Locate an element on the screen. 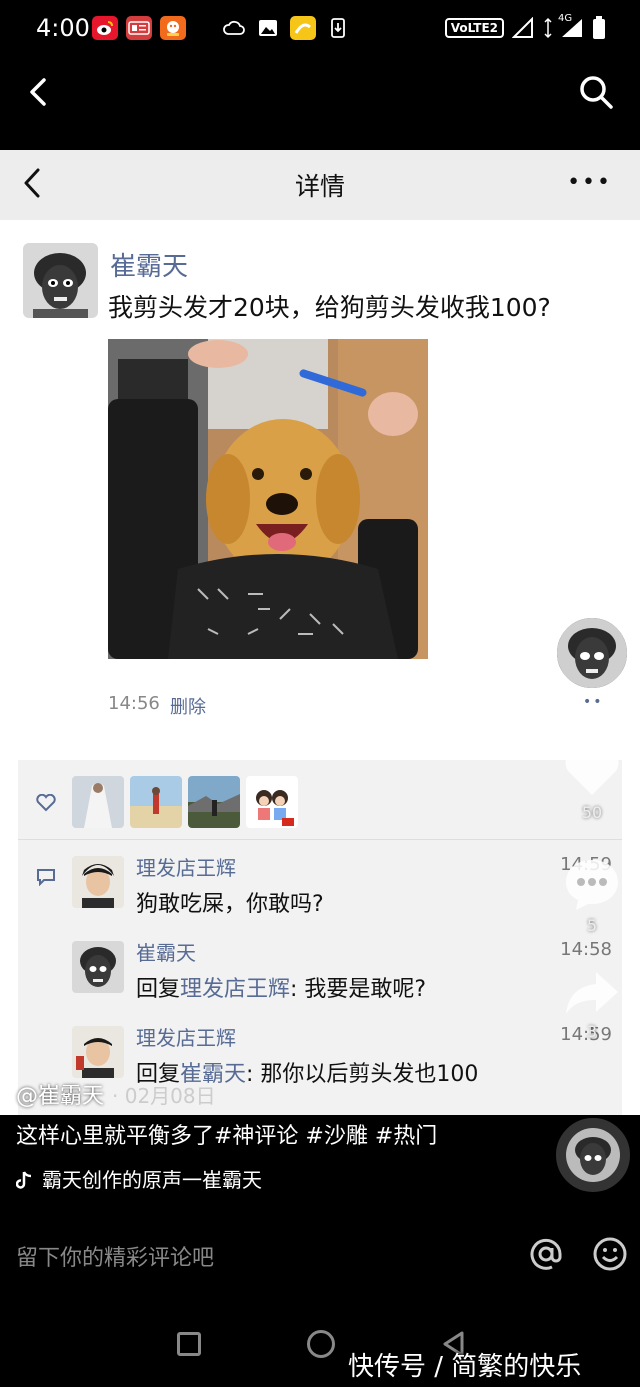 The height and width of the screenshot is (1387, 640). comment-time: 14:58 is located at coordinates (586, 949).